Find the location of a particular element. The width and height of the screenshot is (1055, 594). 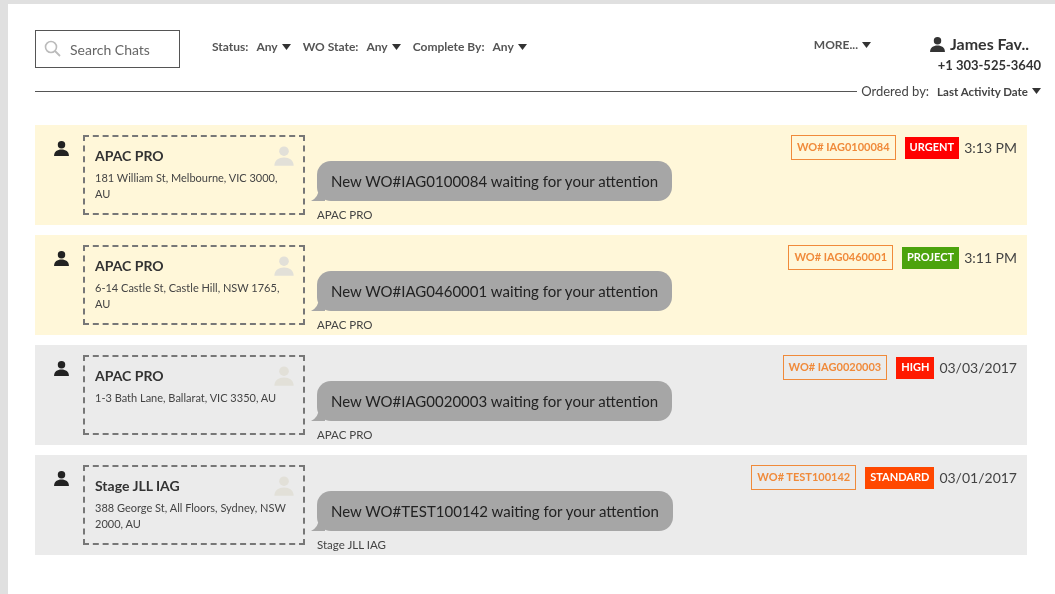

address: 6-14 Castle St, Castle Hill, NSW 1765, AU is located at coordinates (188, 296).